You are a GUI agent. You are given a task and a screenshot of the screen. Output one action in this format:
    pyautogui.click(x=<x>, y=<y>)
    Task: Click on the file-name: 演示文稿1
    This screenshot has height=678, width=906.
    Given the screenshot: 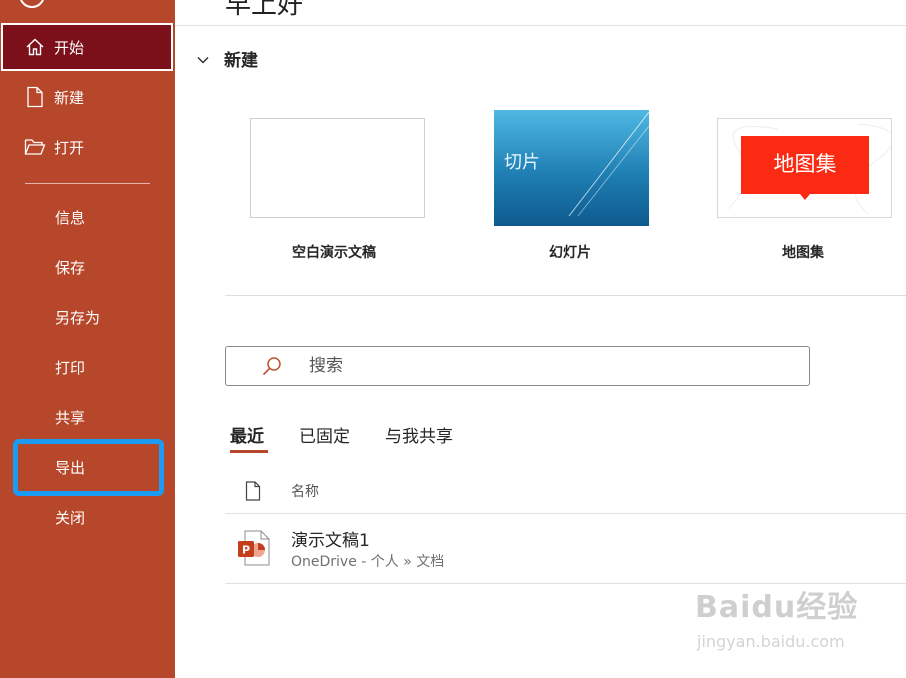 What is the action you would take?
    pyautogui.click(x=330, y=541)
    